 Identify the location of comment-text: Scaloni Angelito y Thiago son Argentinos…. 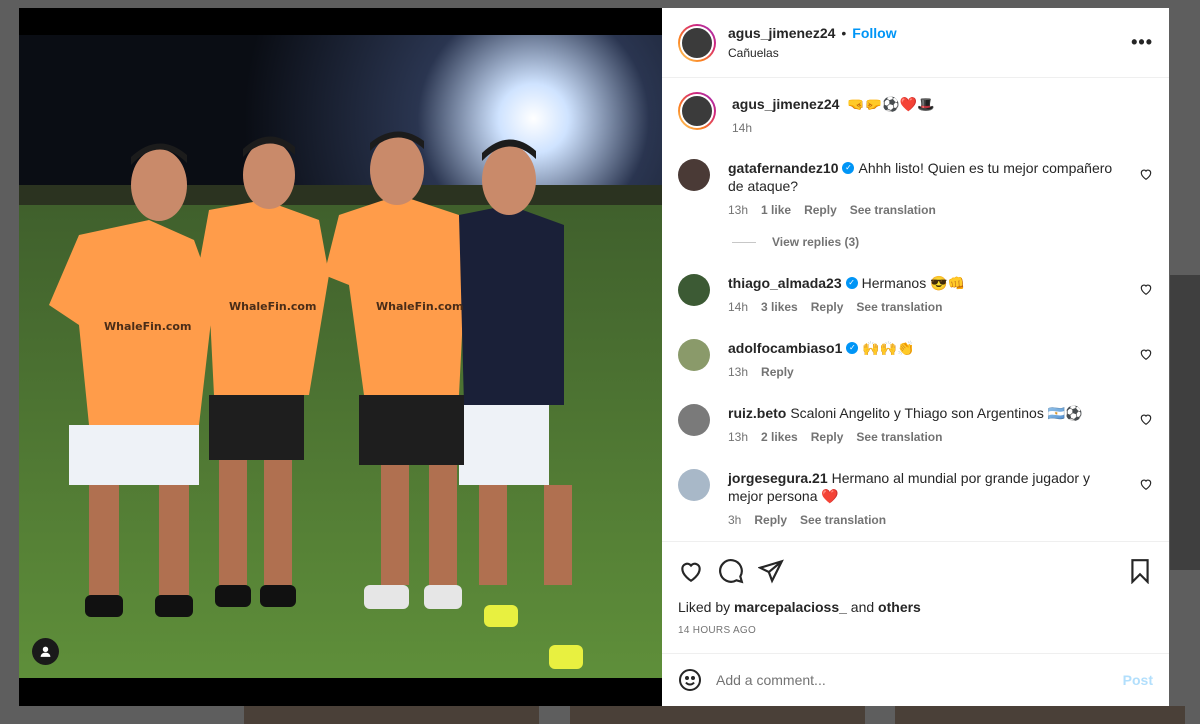
(936, 413).